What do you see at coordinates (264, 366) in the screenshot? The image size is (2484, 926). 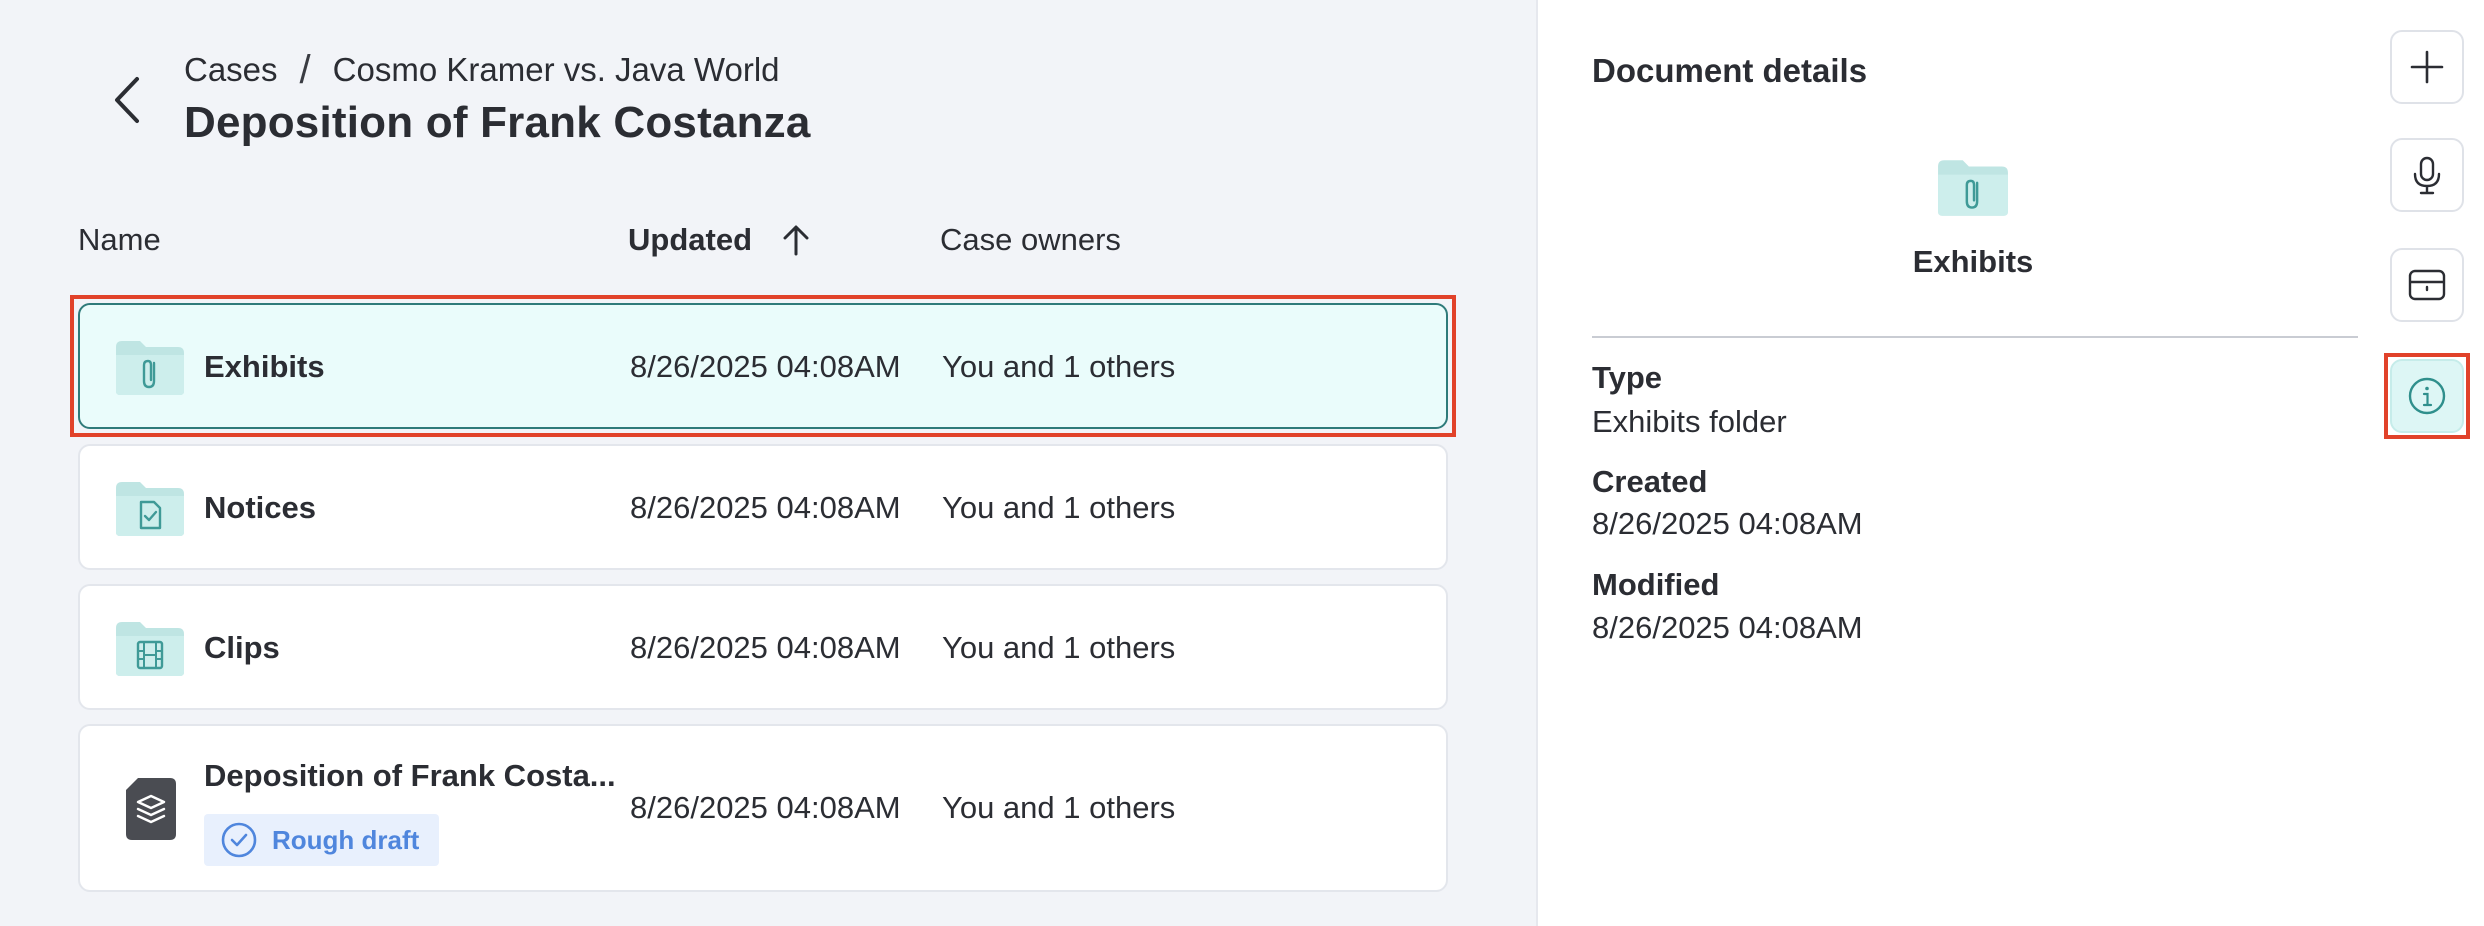 I see `row-name: Exhibits` at bounding box center [264, 366].